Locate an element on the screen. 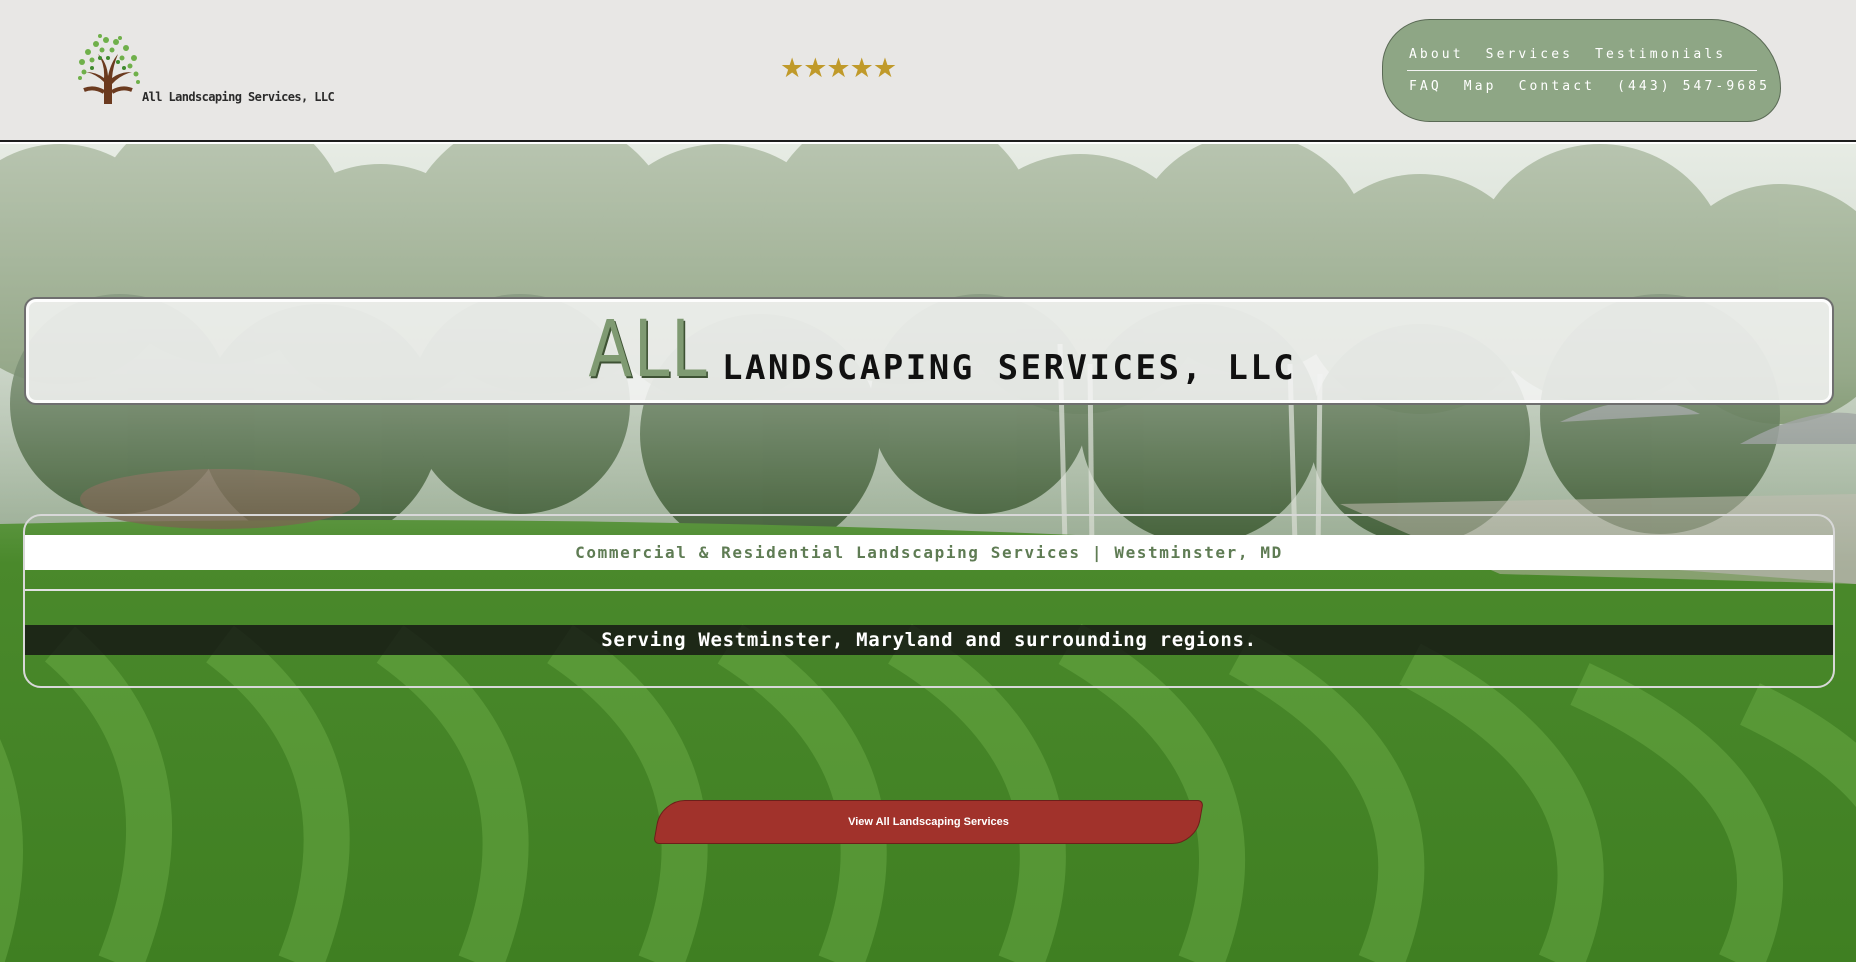 This screenshot has width=1856, height=962. nav-row-top: About Services Testimonials is located at coordinates (1578, 54).